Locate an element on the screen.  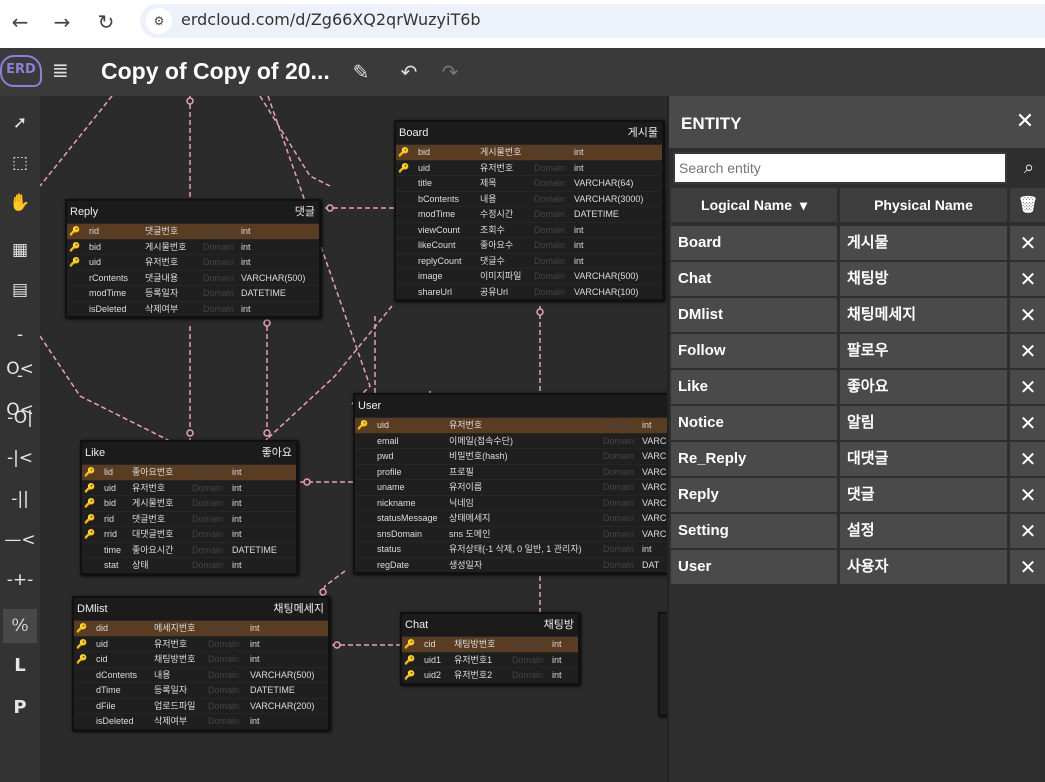
books-icon: ≣ is located at coordinates (65, 70).